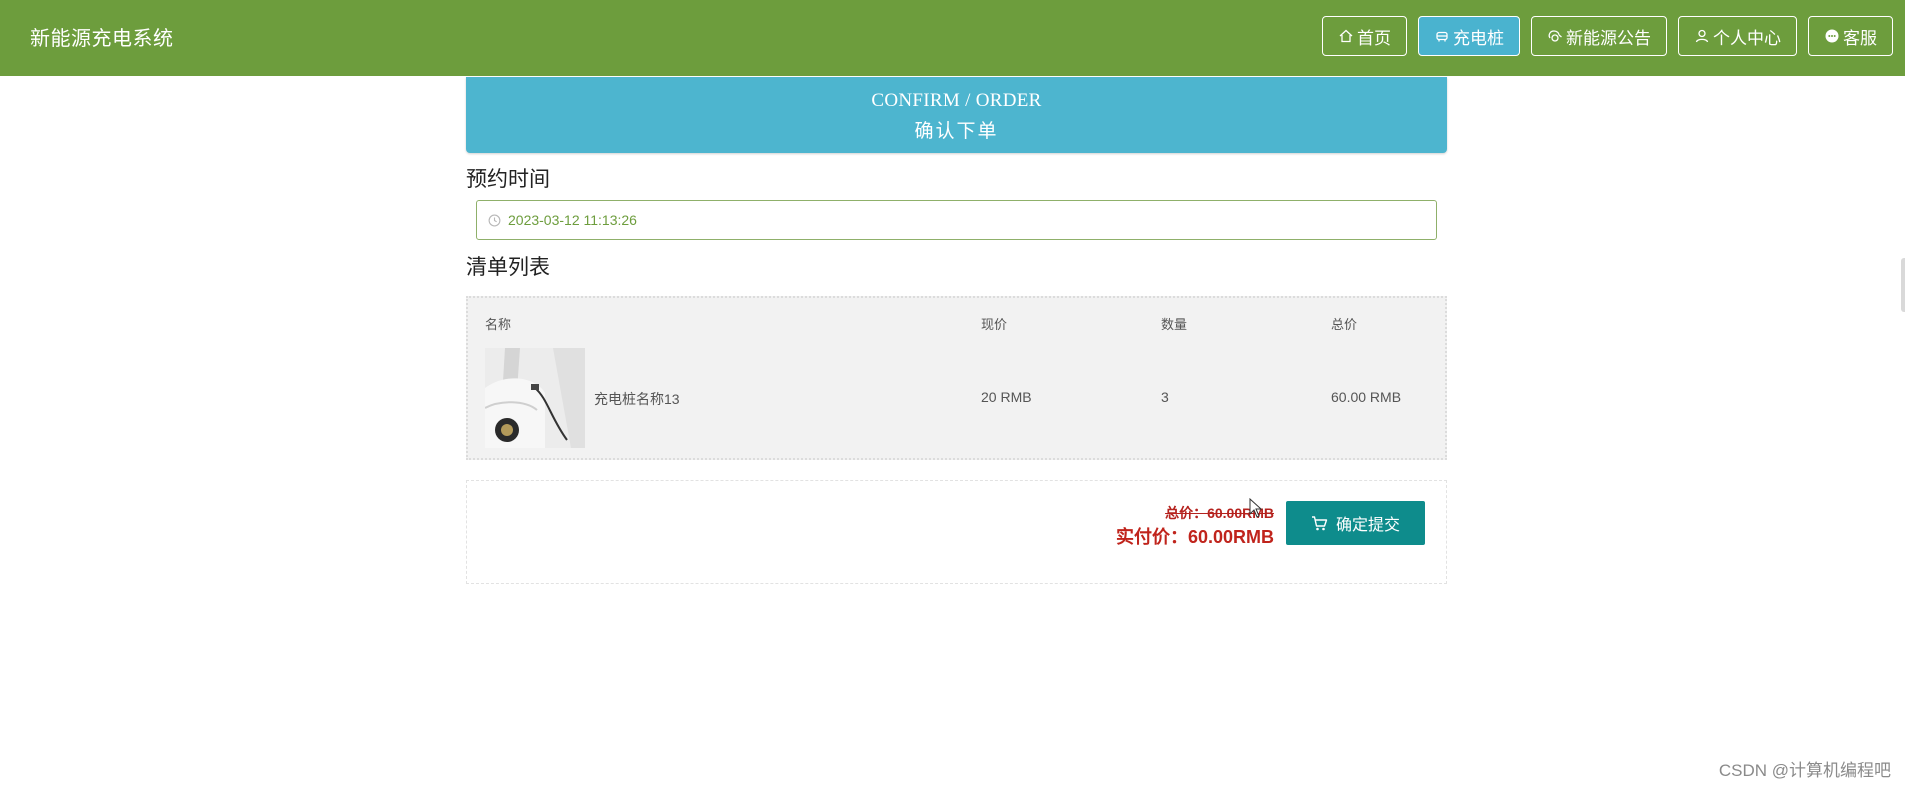 This screenshot has height=787, width=1905. Describe the element at coordinates (1256, 508) in the screenshot. I see `mouse-cursor-icon` at that location.